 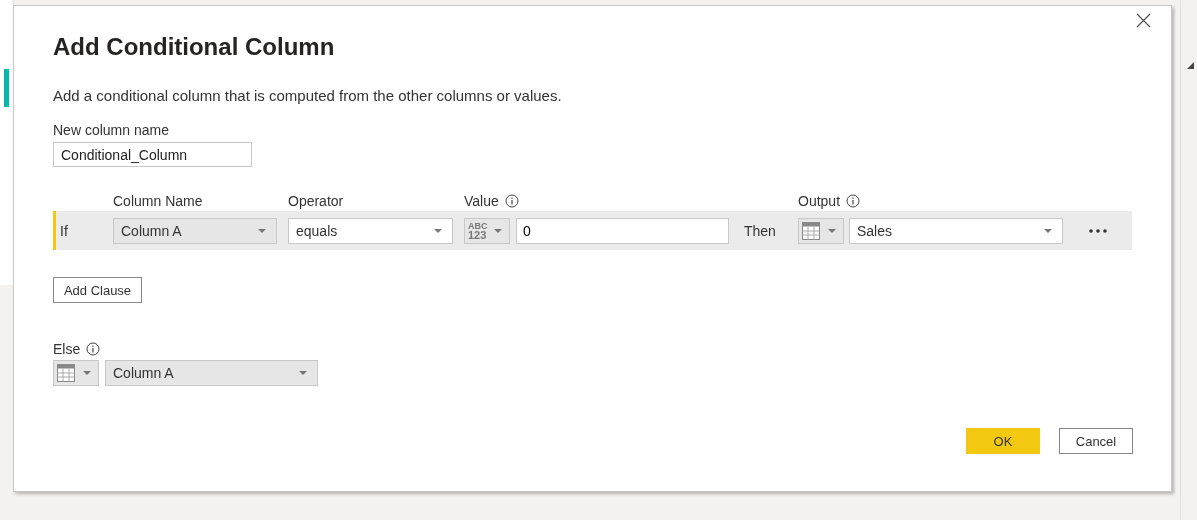 What do you see at coordinates (481, 201) in the screenshot?
I see `column-header: Value` at bounding box center [481, 201].